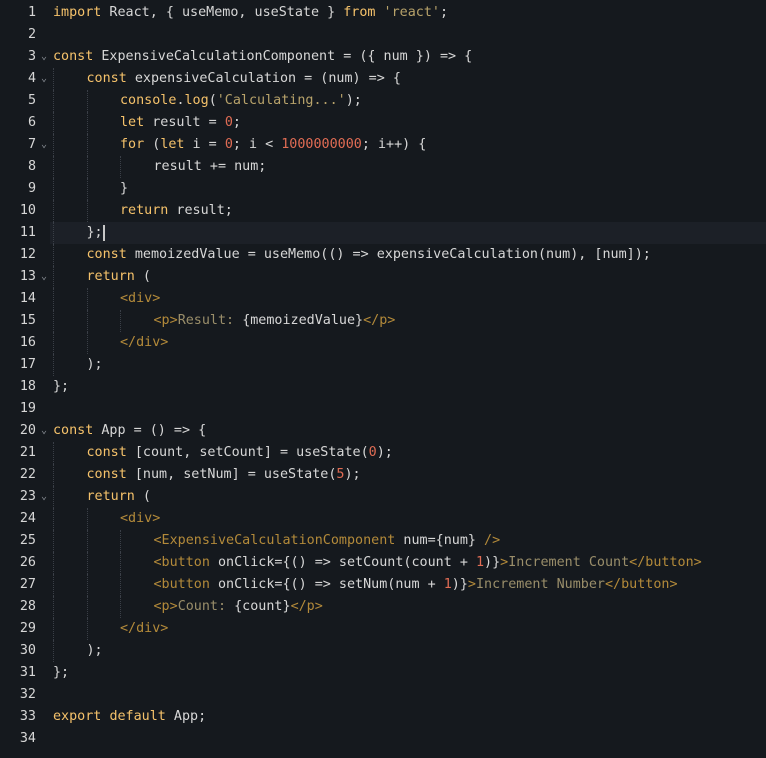 The height and width of the screenshot is (758, 766). I want to click on code-line: 28 <p>Count: {count}</p>, so click(383, 607).